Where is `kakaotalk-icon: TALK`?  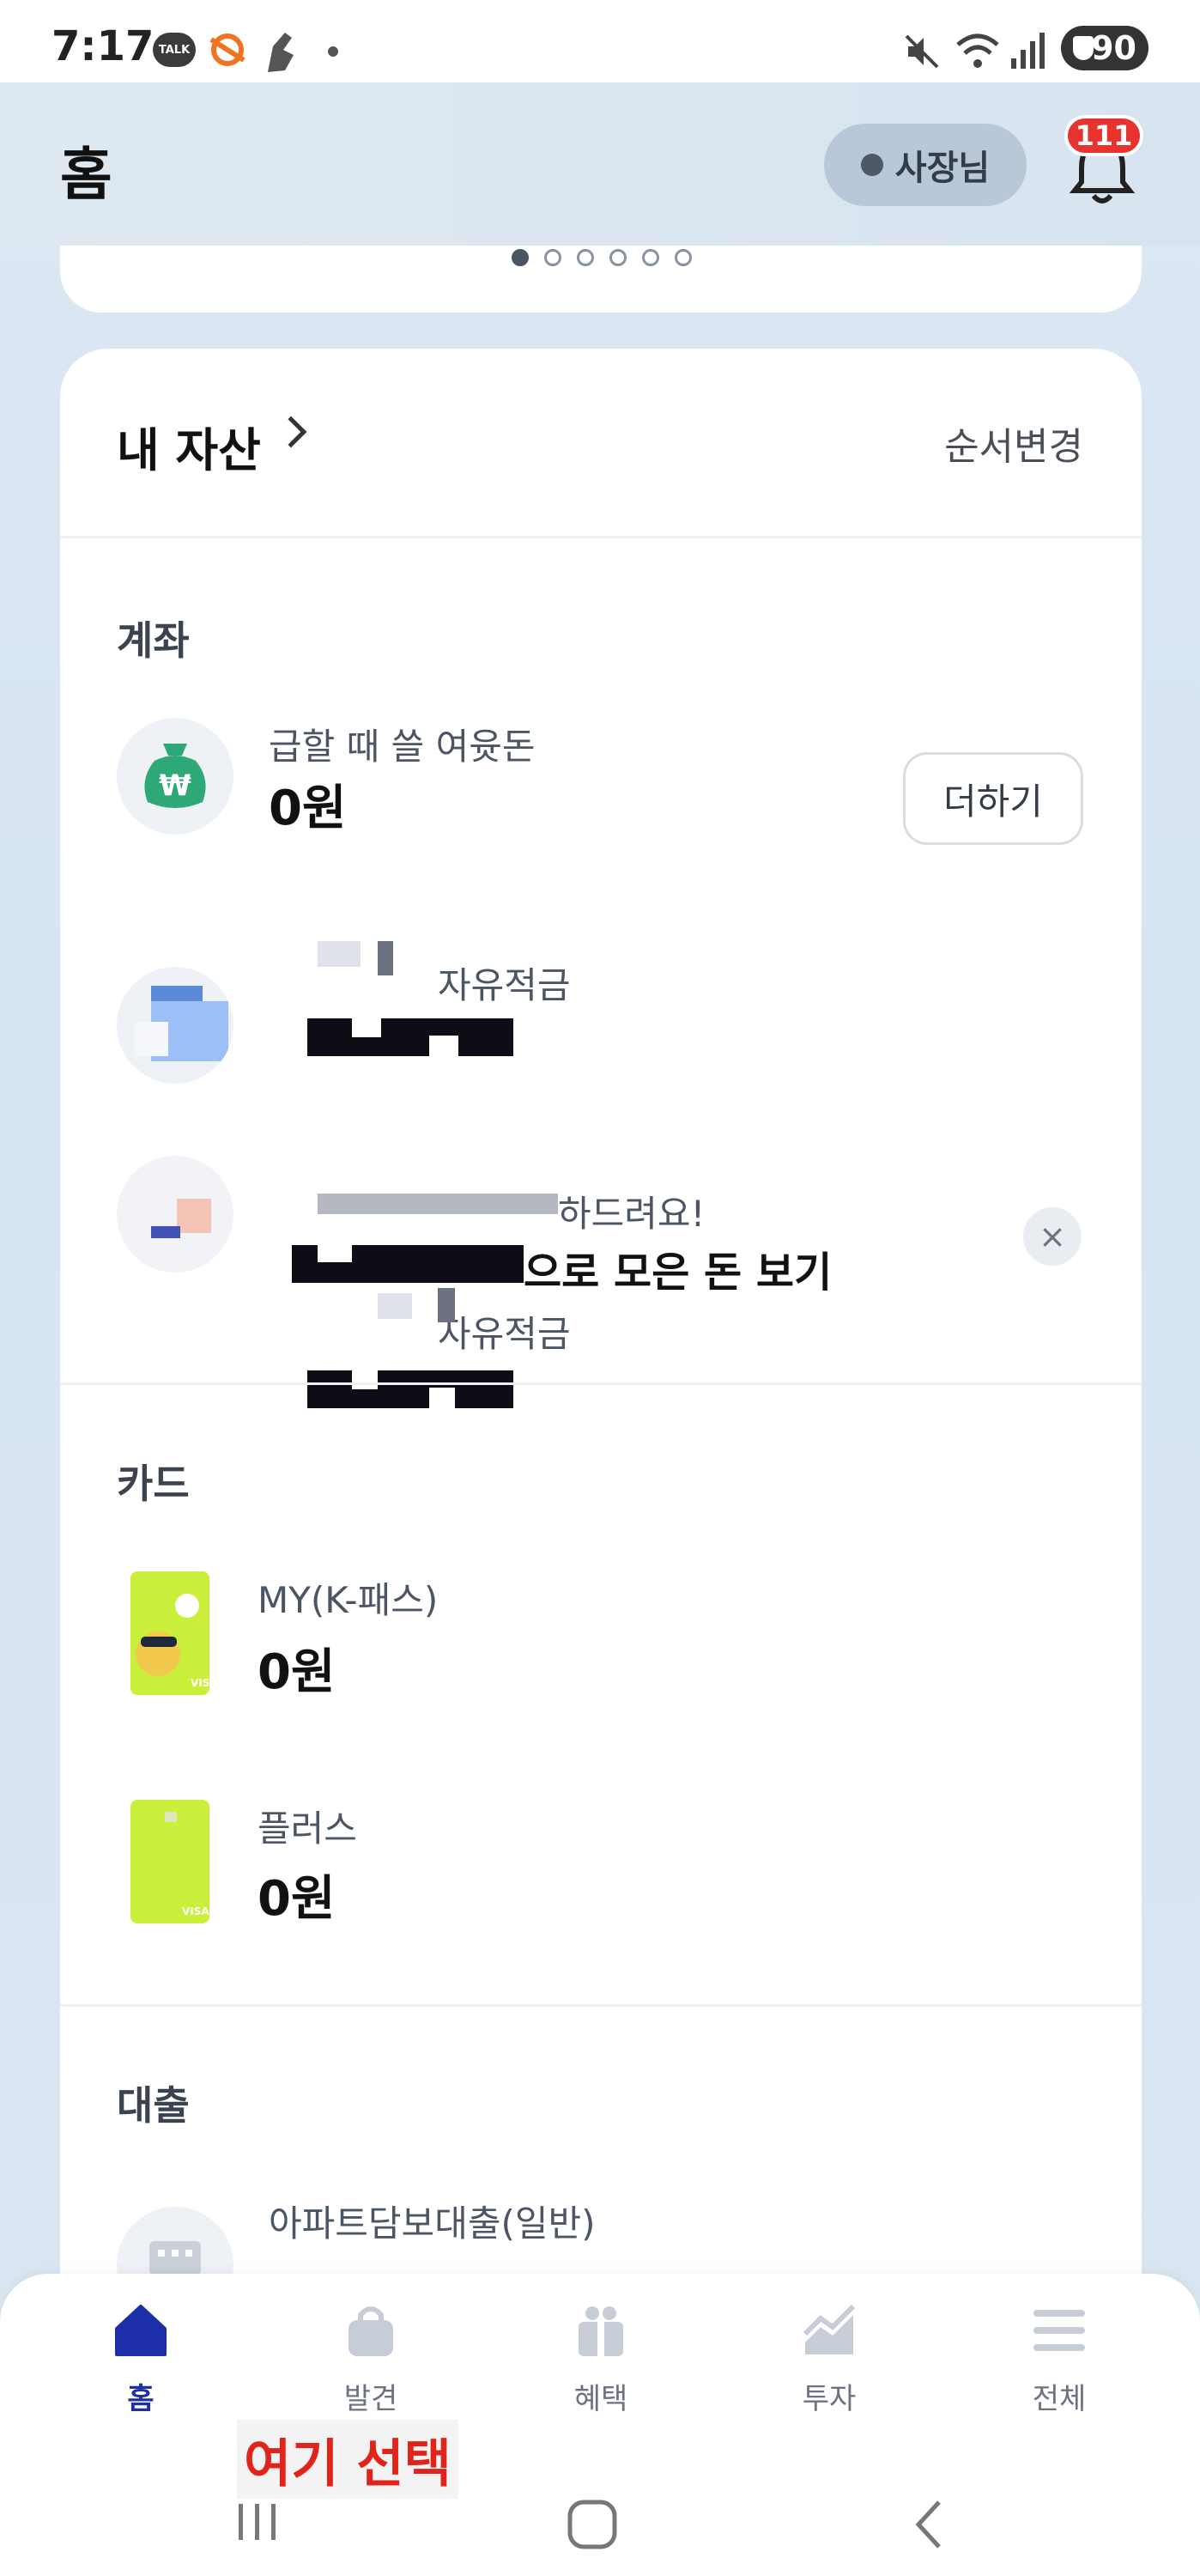
kakaotalk-icon: TALK is located at coordinates (175, 50).